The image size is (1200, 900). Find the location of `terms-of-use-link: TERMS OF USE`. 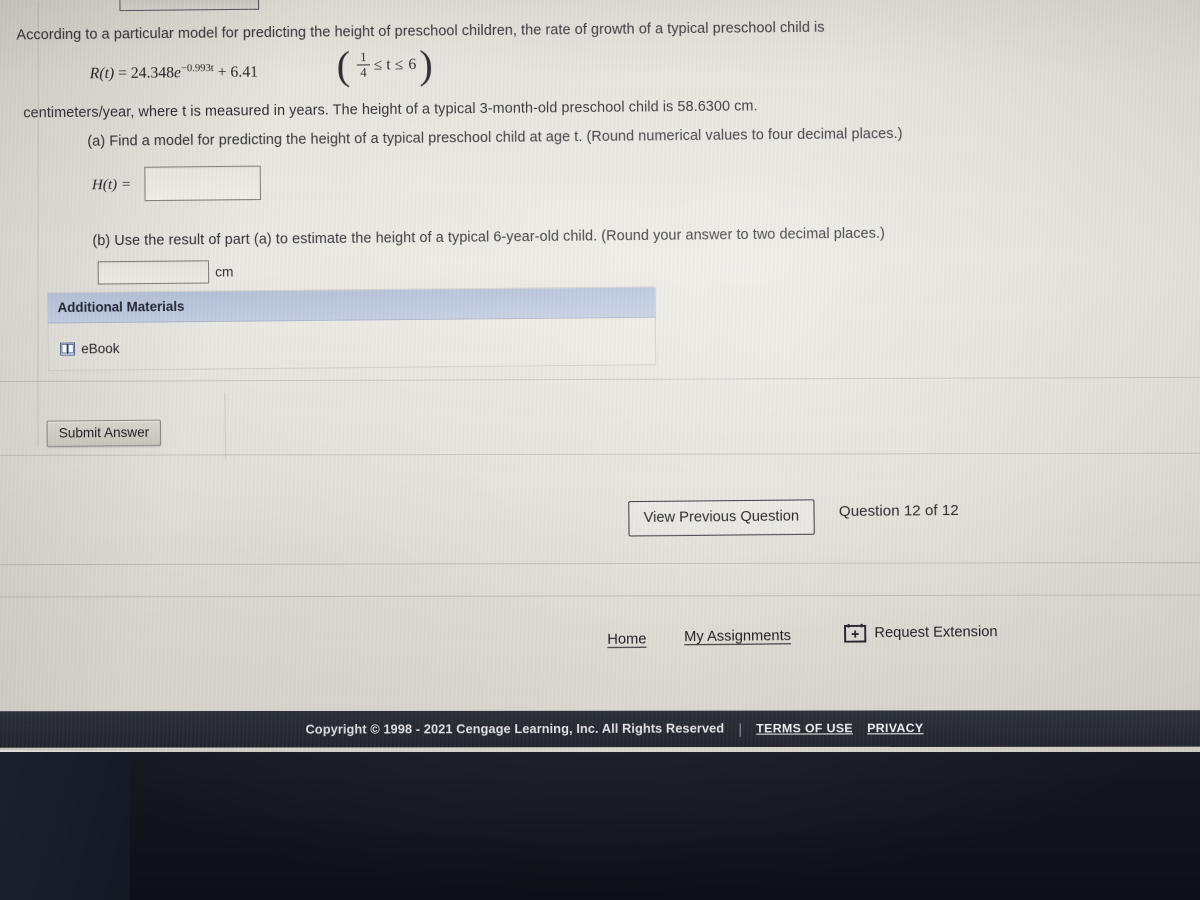

terms-of-use-link: TERMS OF USE is located at coordinates (804, 728).